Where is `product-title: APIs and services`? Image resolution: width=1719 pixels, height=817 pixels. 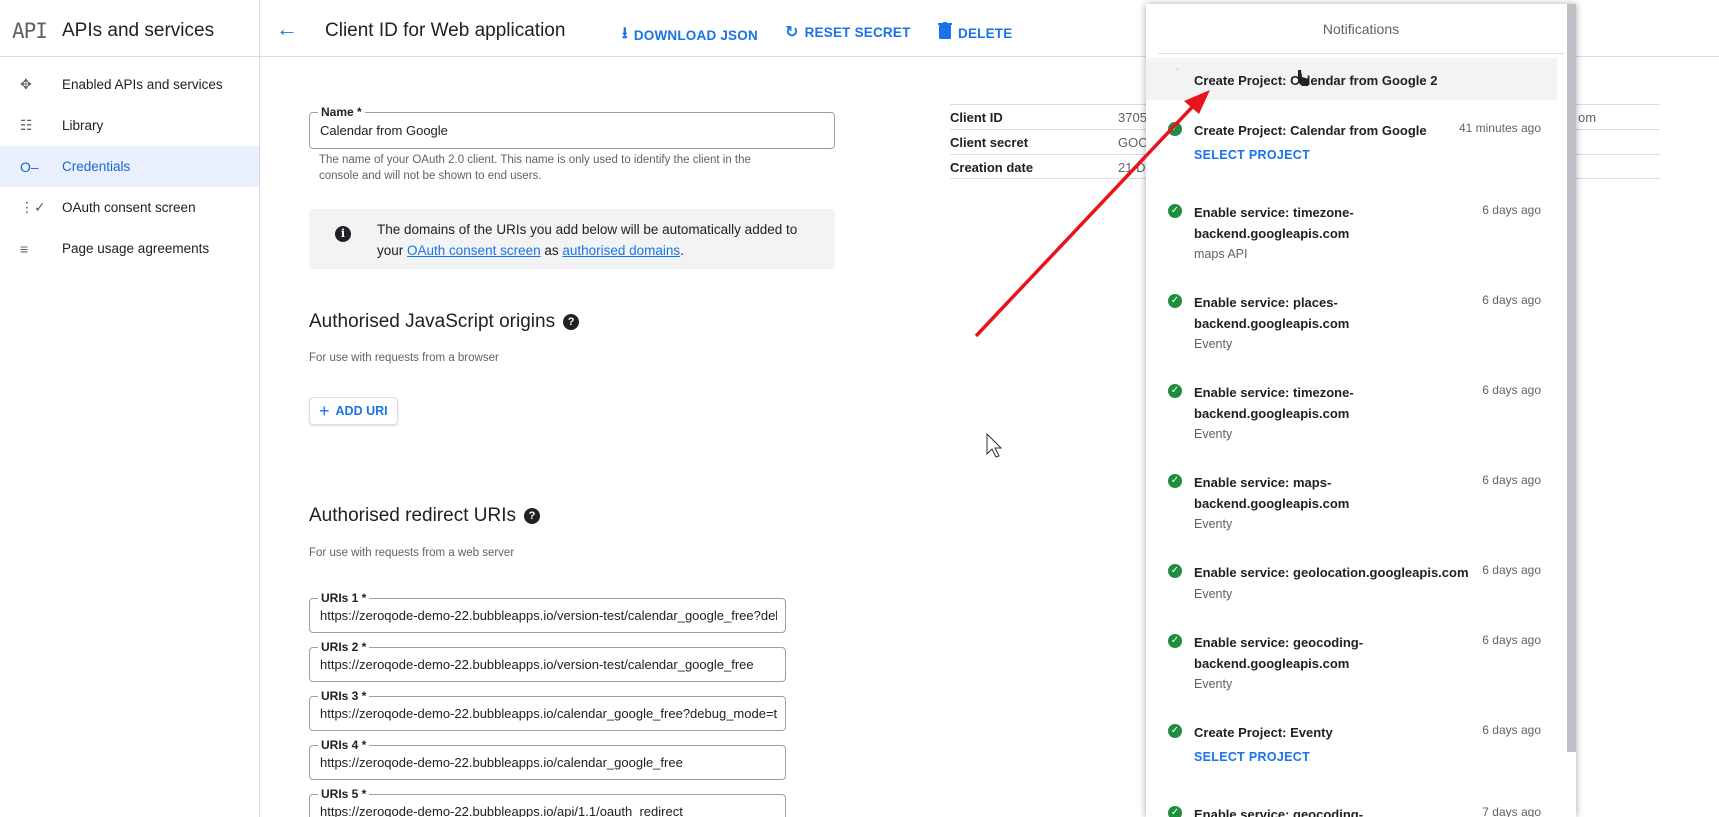
product-title: APIs and services is located at coordinates (138, 30).